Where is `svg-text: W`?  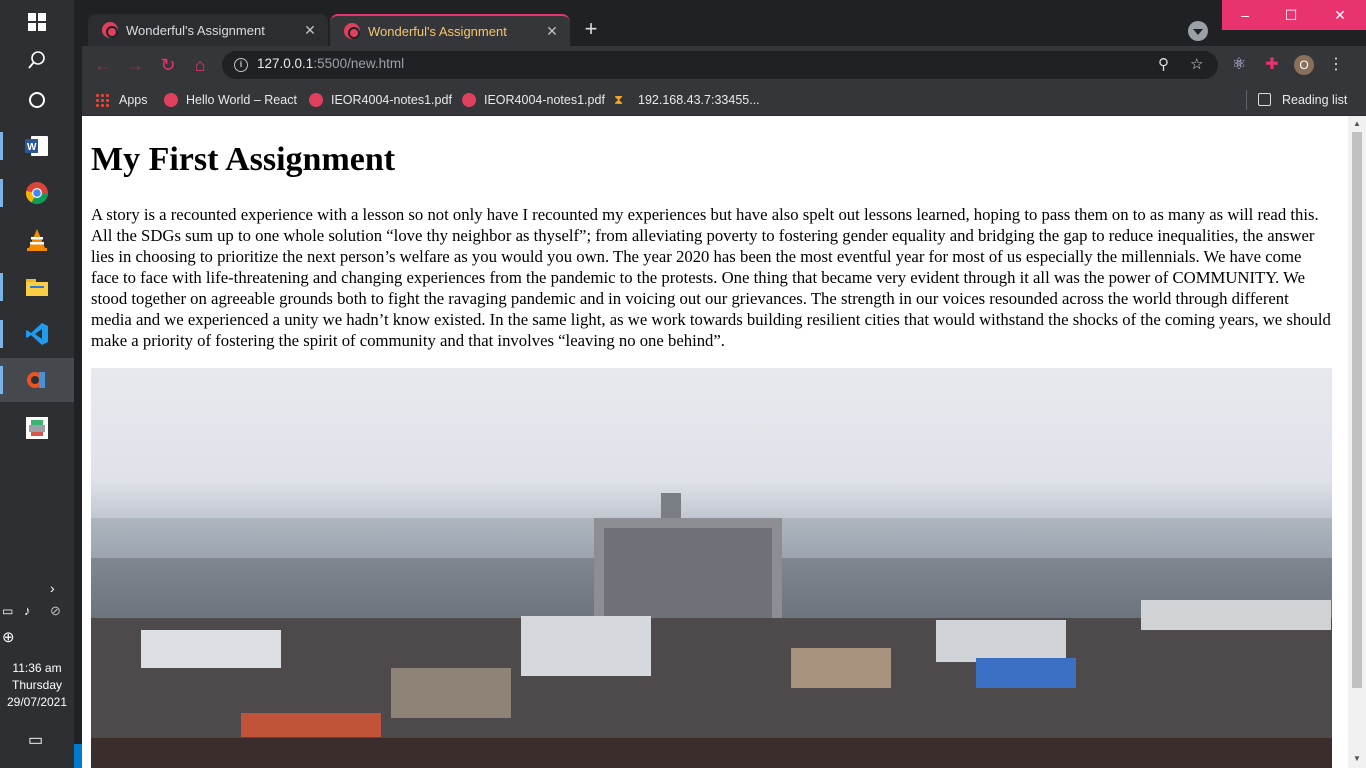 svg-text: W is located at coordinates (32, 147).